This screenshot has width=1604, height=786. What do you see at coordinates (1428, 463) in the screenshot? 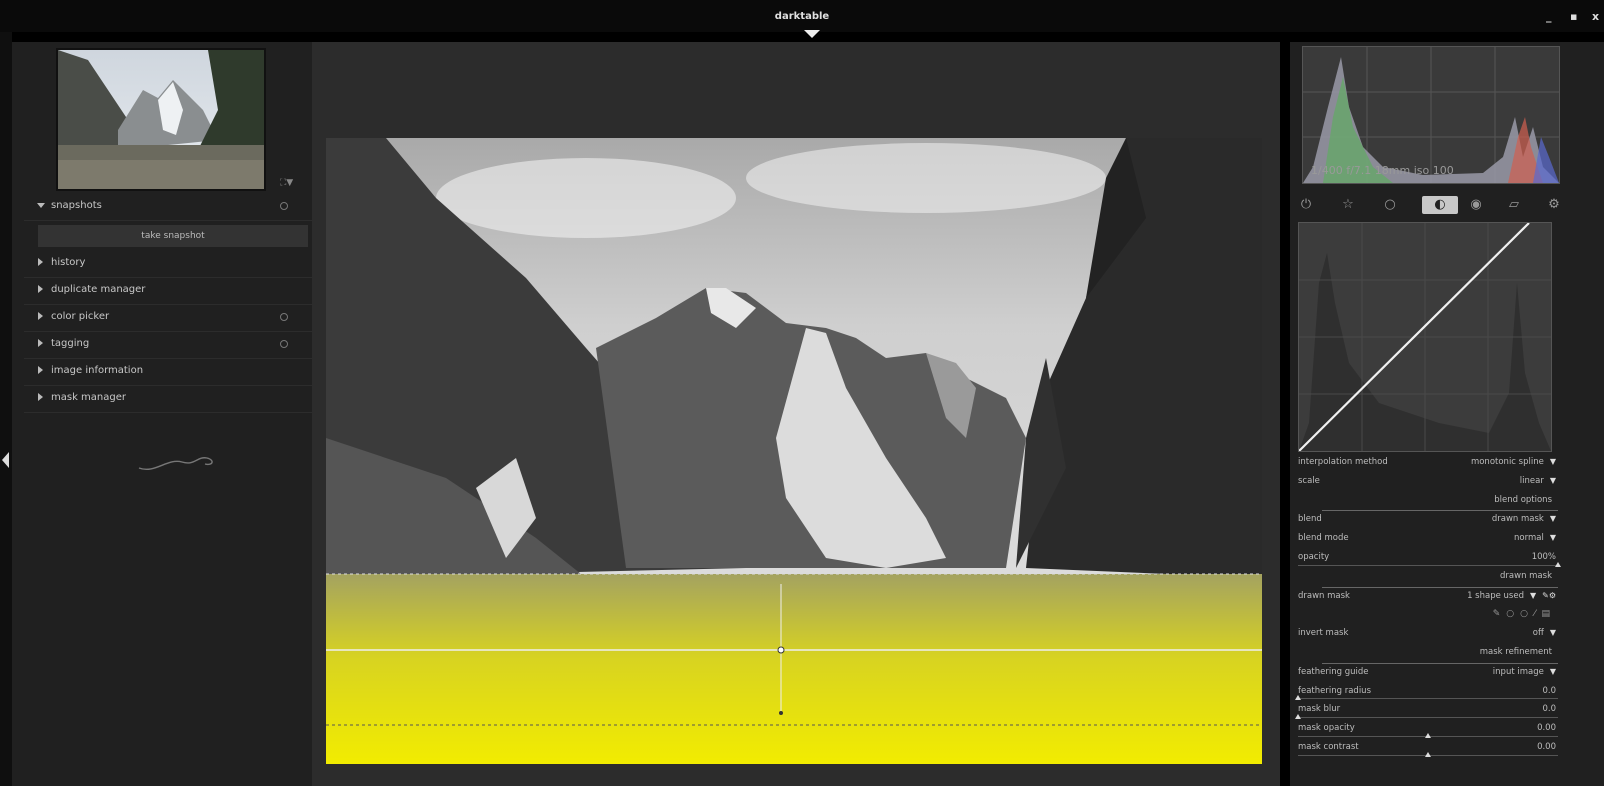
I see `interpolation-method-row: interpolation method monotonic spline ▼` at bounding box center [1428, 463].